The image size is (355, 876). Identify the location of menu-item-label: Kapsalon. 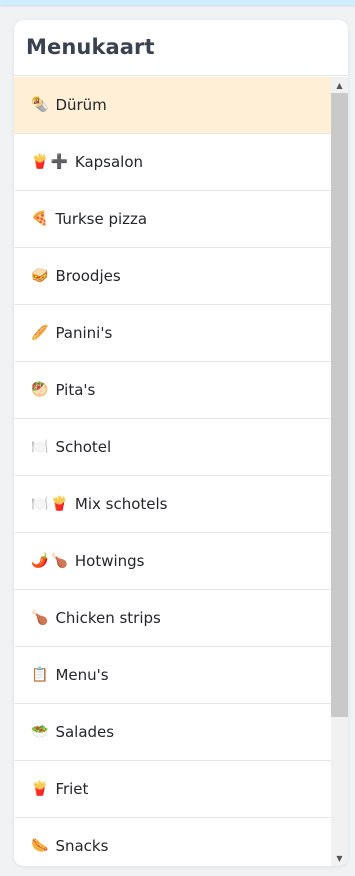
(109, 162).